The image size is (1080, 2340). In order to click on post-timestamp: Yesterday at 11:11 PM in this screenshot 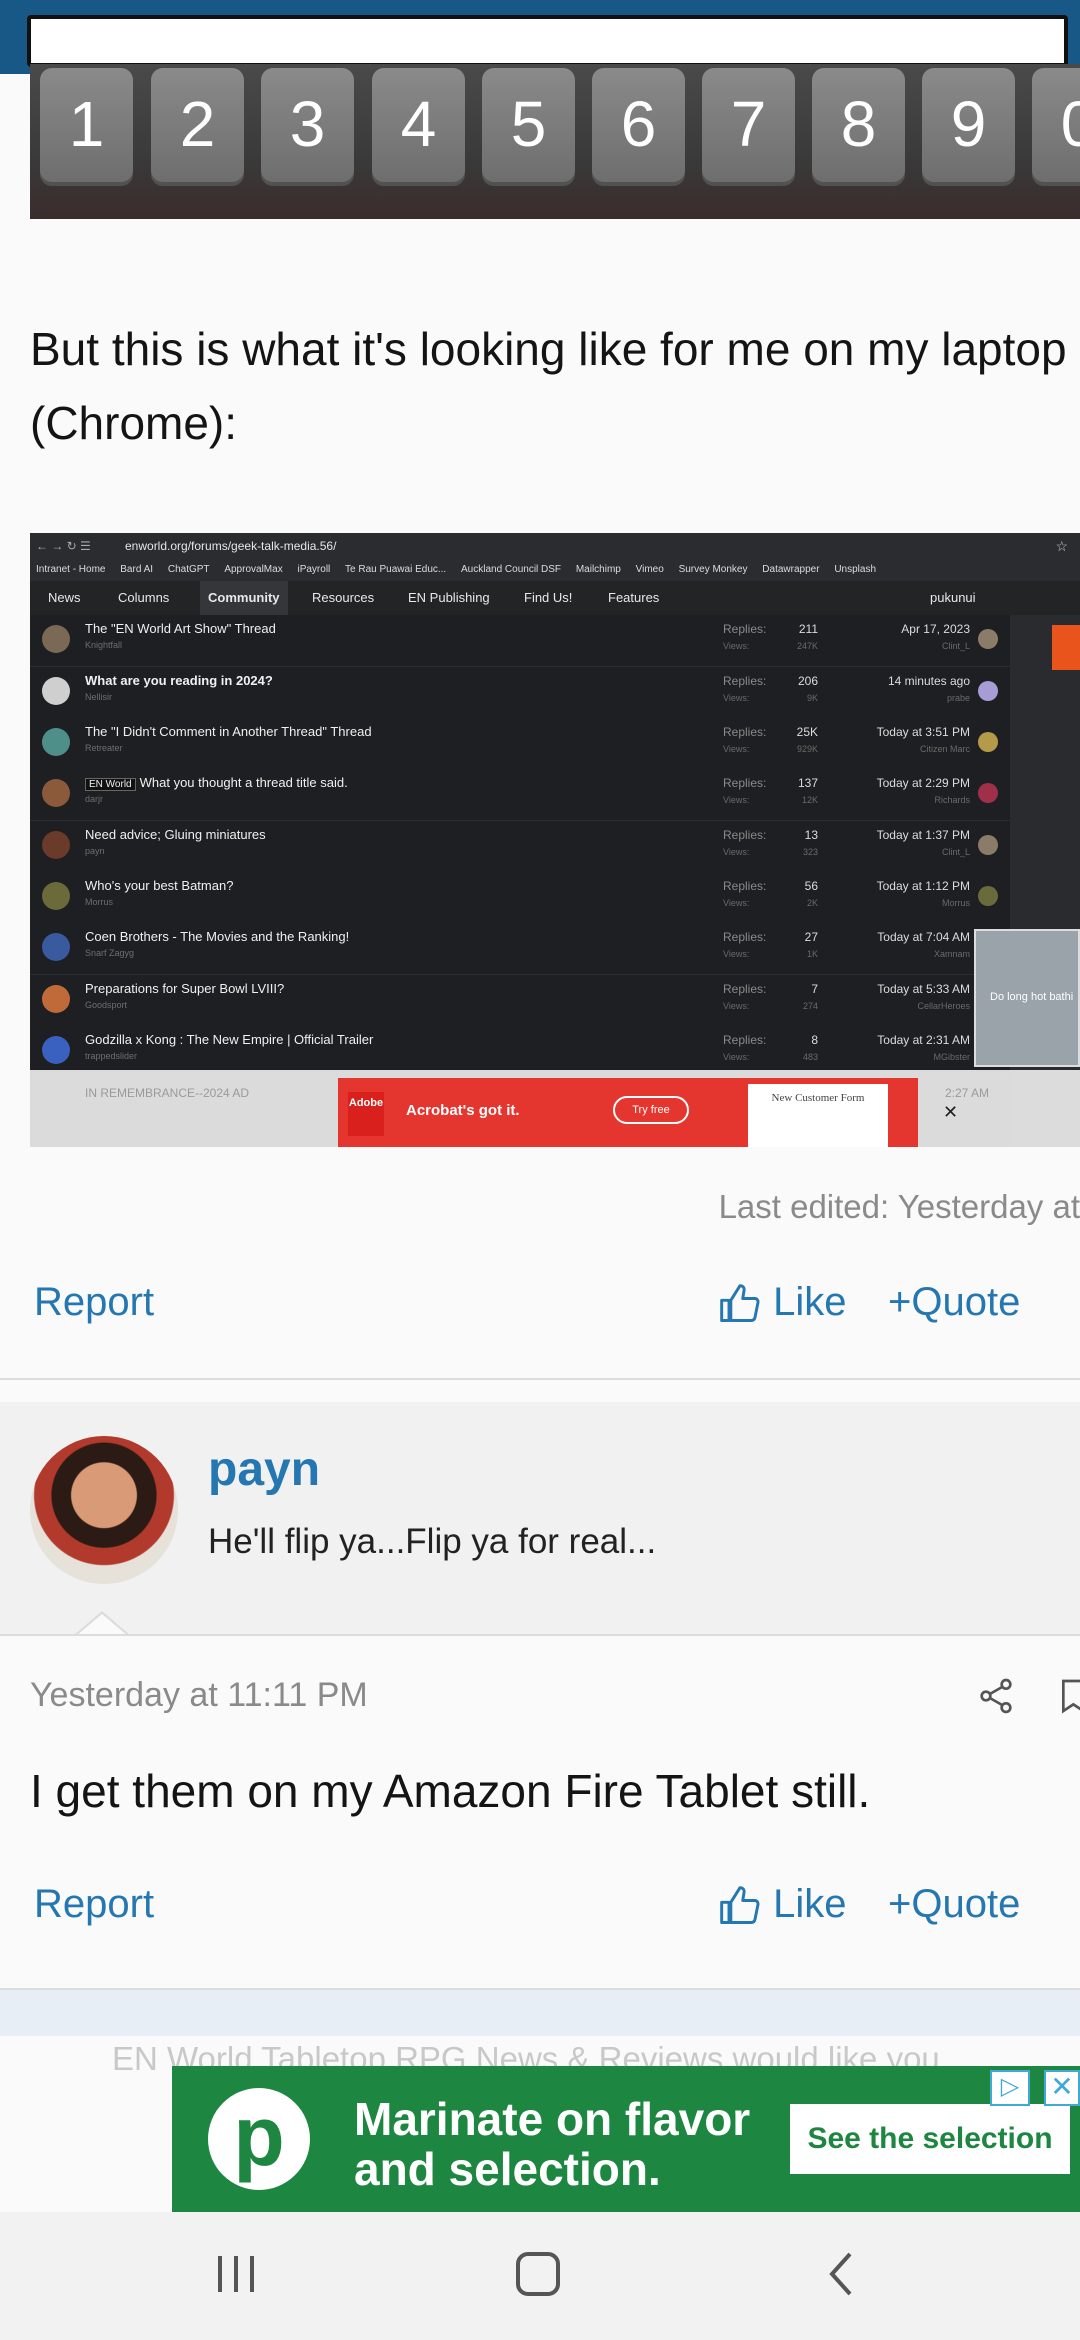, I will do `click(199, 1695)`.